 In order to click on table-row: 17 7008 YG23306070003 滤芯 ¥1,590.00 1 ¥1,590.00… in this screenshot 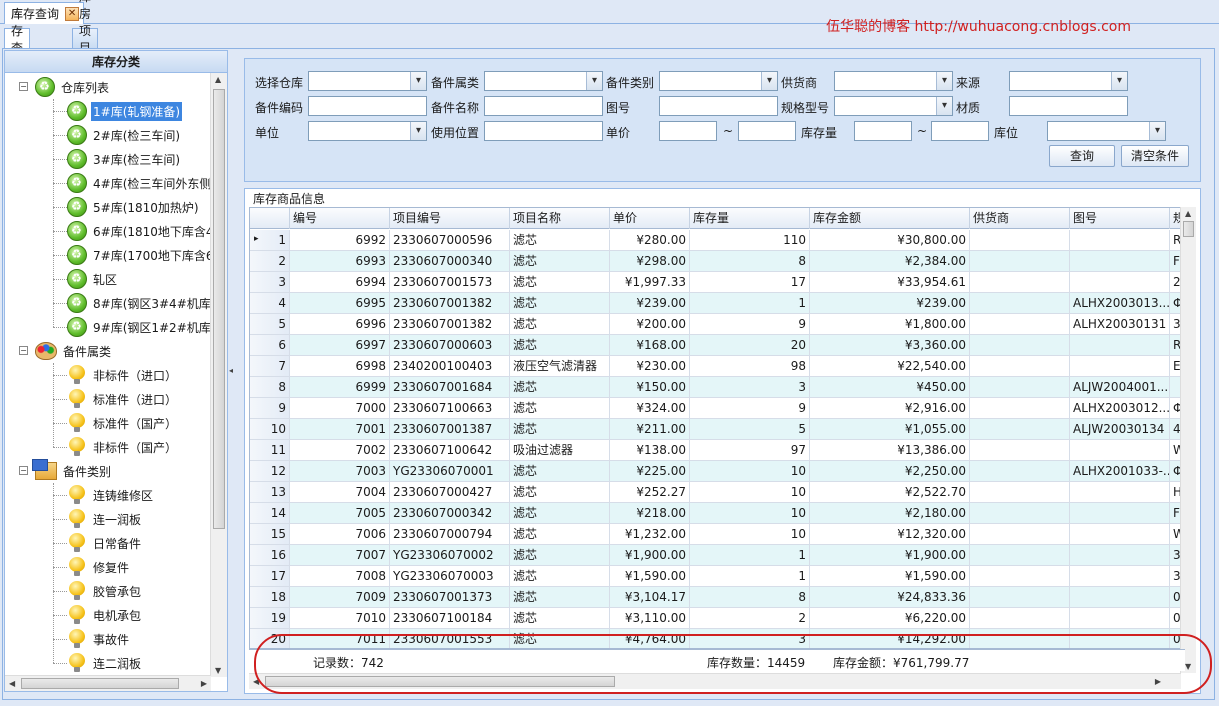, I will do `click(717, 576)`.